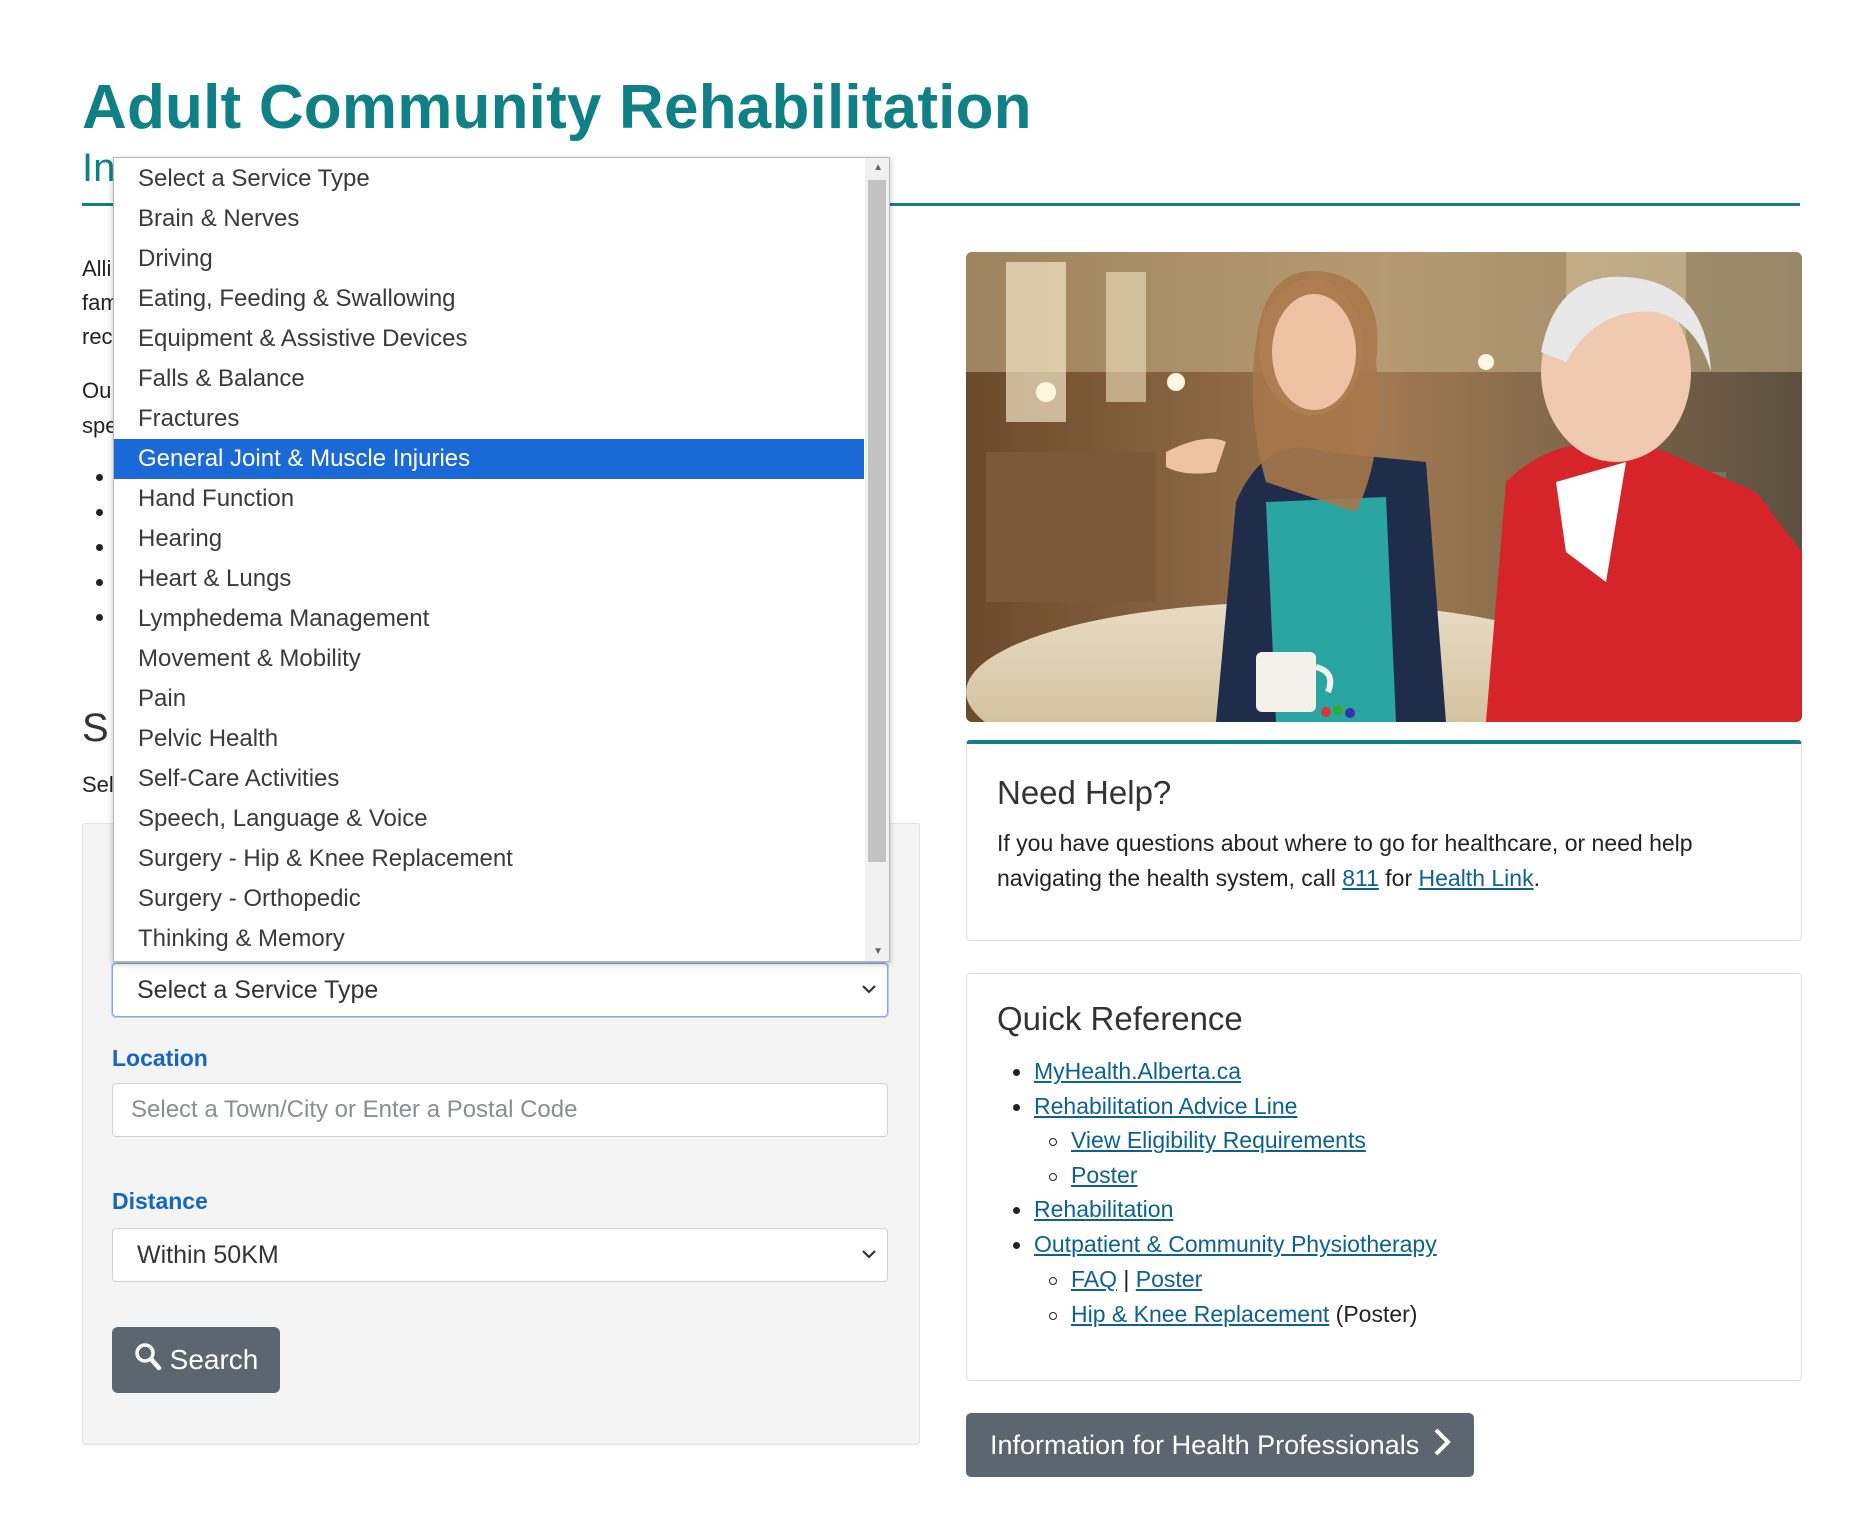 This screenshot has height=1535, width=1865. Describe the element at coordinates (489, 579) in the screenshot. I see `dropdown-option: Heart & Lungs` at that location.